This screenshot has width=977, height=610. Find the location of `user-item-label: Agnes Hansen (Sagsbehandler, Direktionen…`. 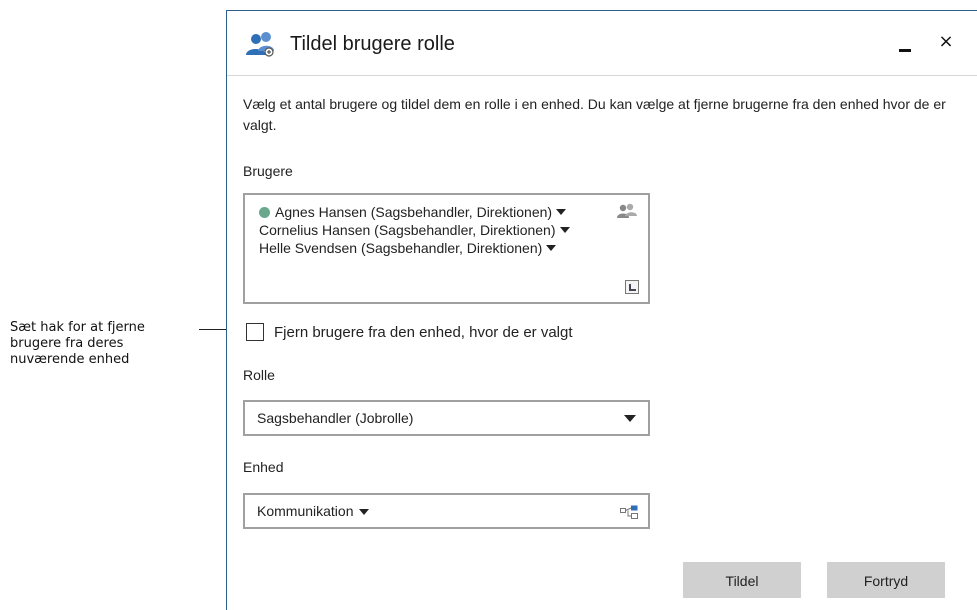

user-item-label: Agnes Hansen (Sagsbehandler, Direktionen… is located at coordinates (414, 212).